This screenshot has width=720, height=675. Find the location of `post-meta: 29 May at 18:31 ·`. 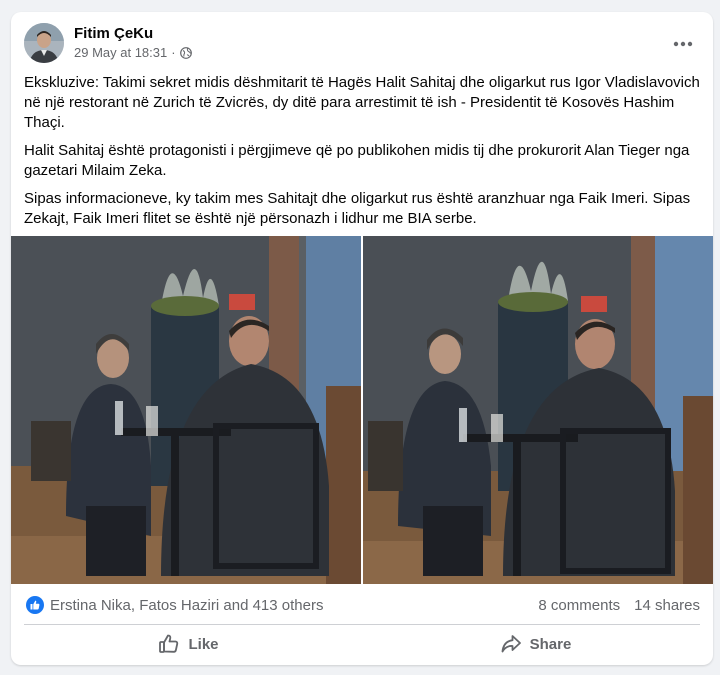

post-meta: 29 May at 18:31 · is located at coordinates (133, 52).